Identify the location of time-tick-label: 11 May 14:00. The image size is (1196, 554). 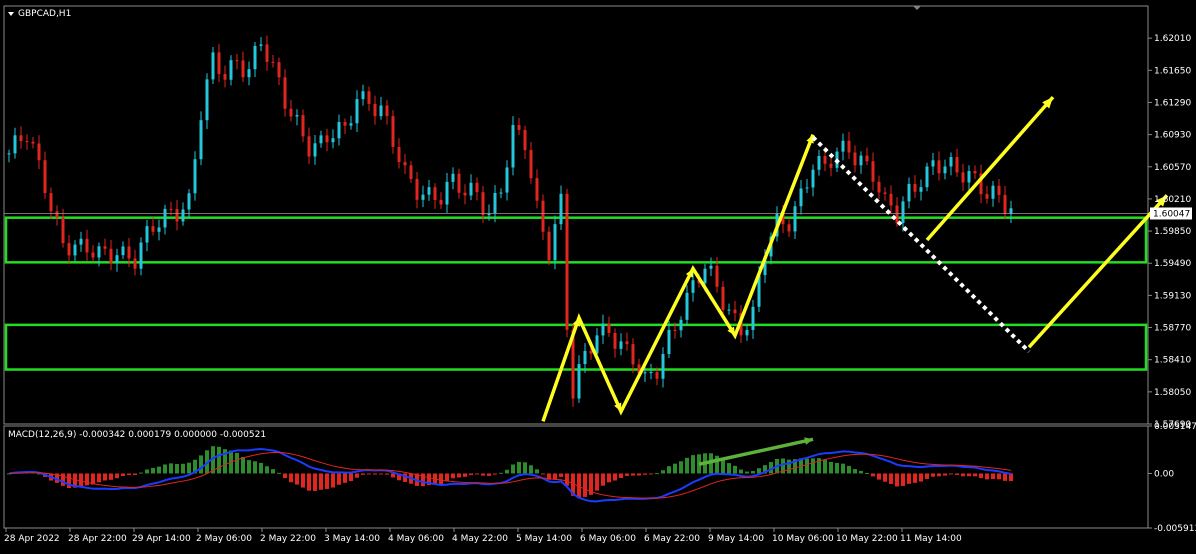
(931, 539).